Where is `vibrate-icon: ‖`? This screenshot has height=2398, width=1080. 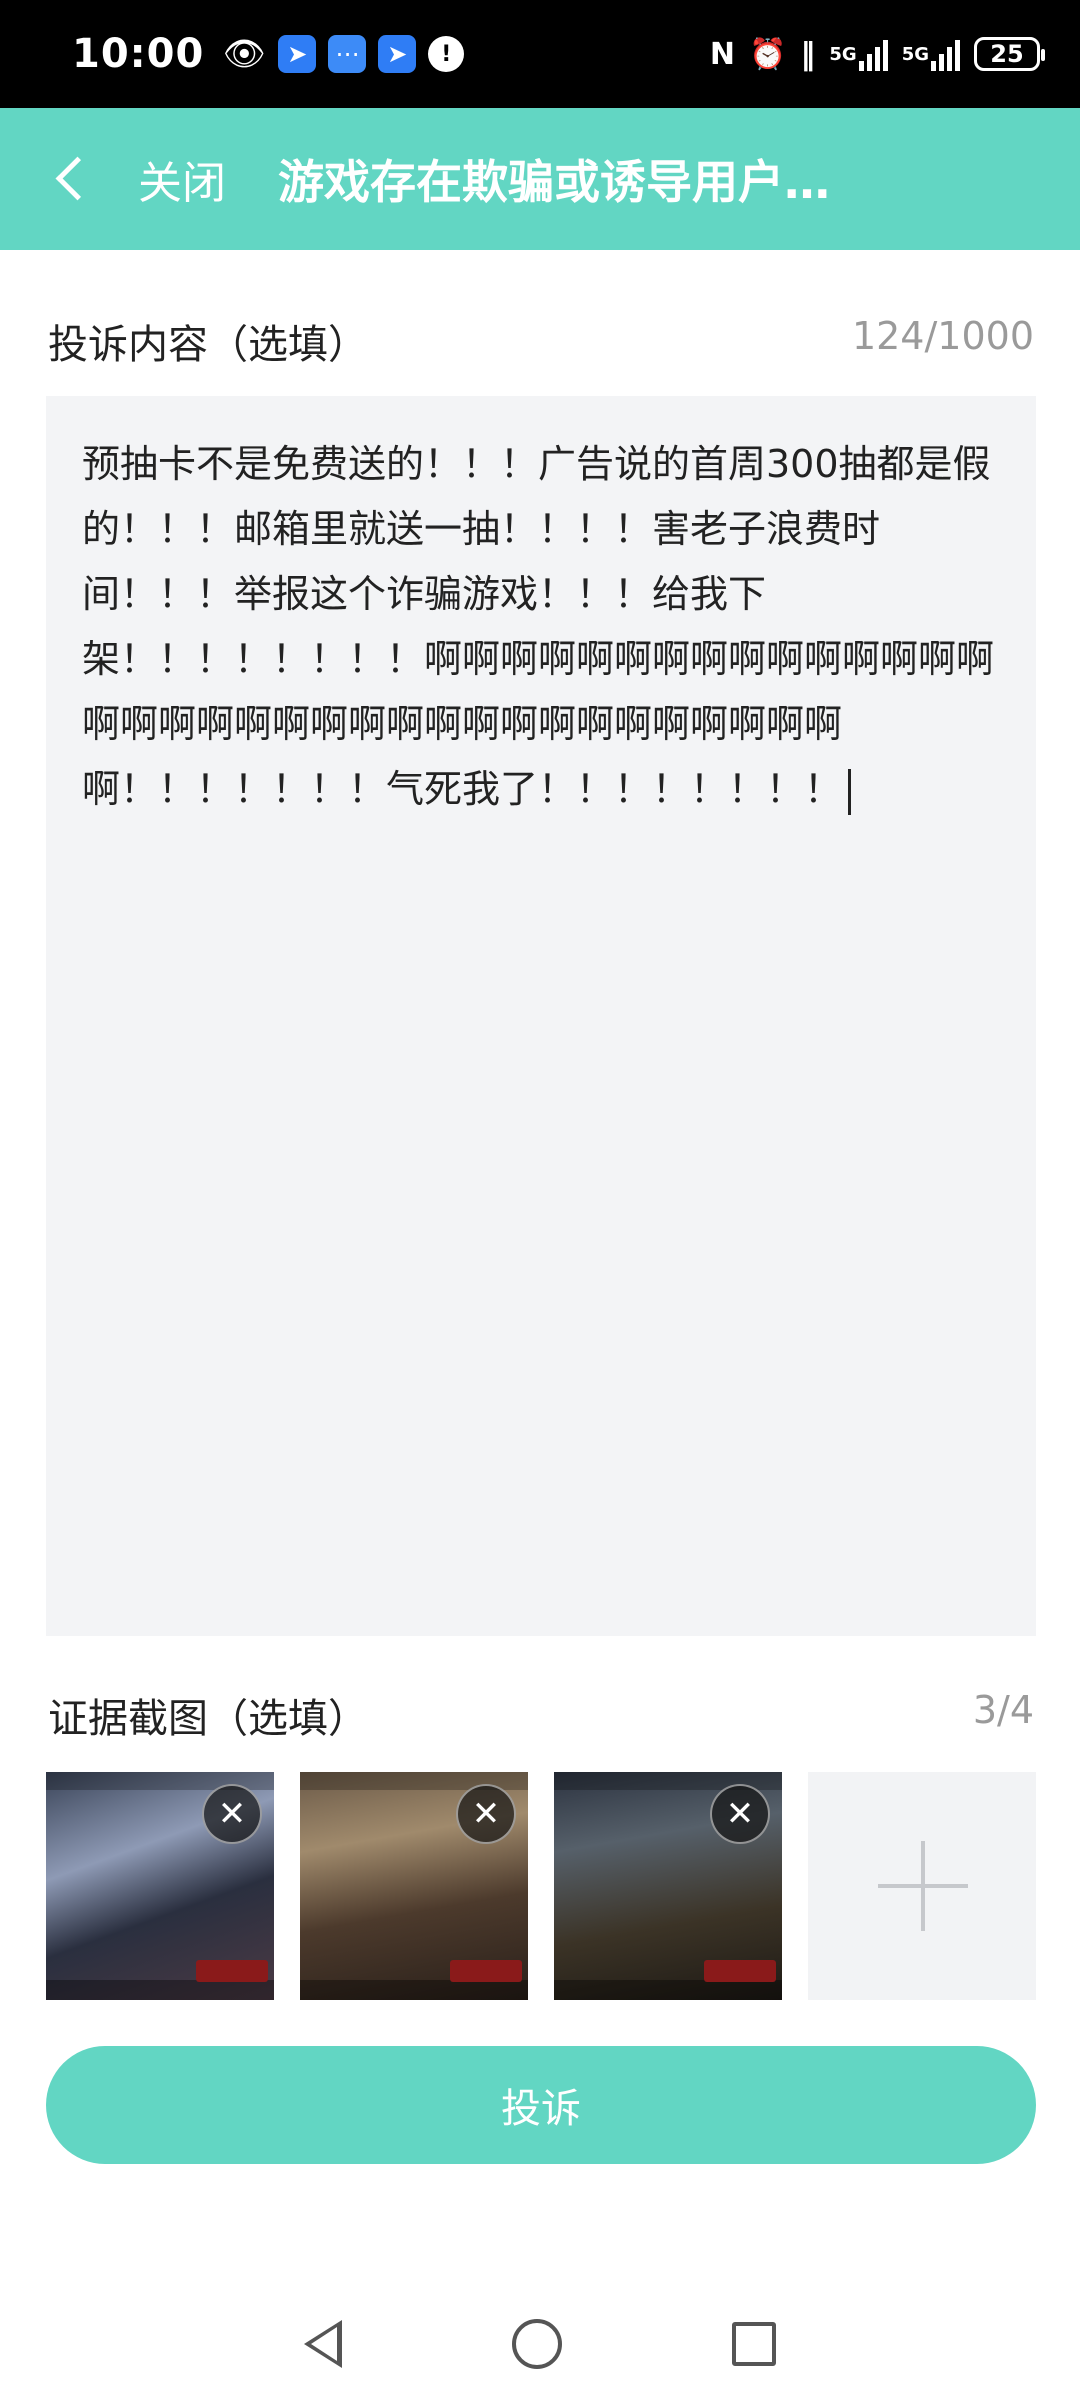 vibrate-icon: ‖ is located at coordinates (808, 54).